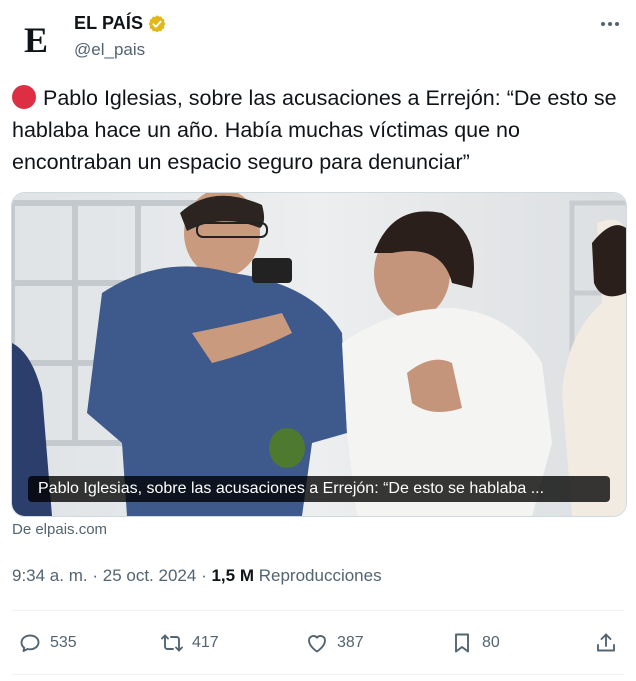 This screenshot has width=636, height=681. What do you see at coordinates (108, 23) in the screenshot?
I see `display-name: EL PAÍS` at bounding box center [108, 23].